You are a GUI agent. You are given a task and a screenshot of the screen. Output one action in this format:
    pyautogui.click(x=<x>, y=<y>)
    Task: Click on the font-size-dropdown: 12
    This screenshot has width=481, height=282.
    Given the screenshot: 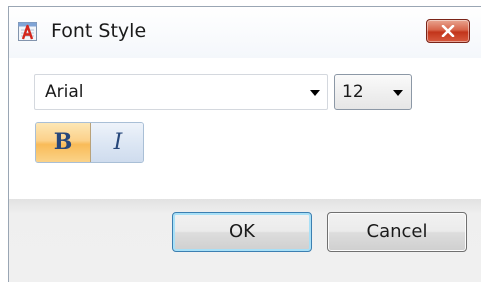 What is the action you would take?
    pyautogui.click(x=373, y=92)
    